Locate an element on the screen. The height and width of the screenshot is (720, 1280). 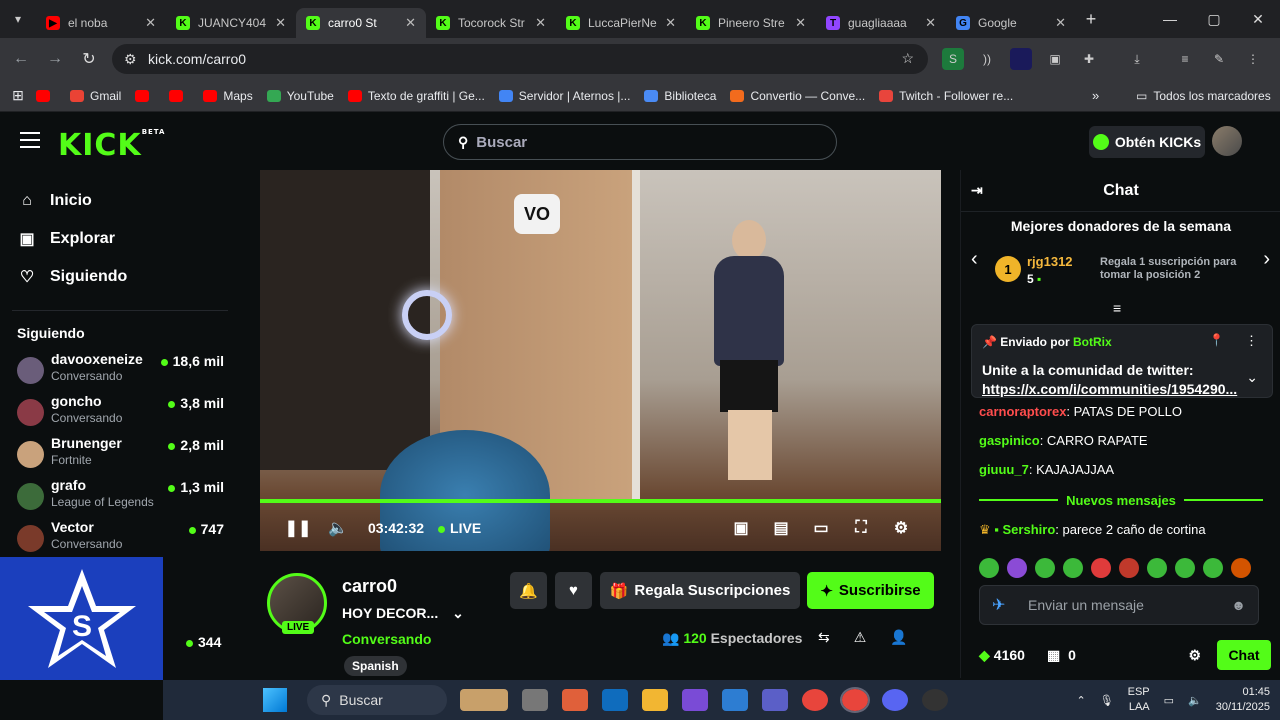
maximize-icon: ▢ is located at coordinates (1214, 19).